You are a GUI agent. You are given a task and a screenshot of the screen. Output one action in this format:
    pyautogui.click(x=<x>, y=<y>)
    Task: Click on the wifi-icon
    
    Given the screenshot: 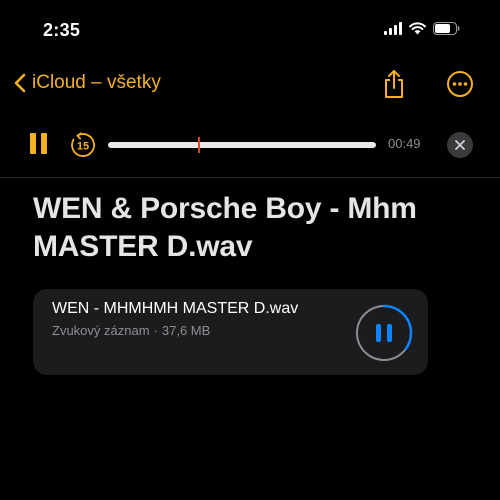 What is the action you would take?
    pyautogui.click(x=417, y=28)
    